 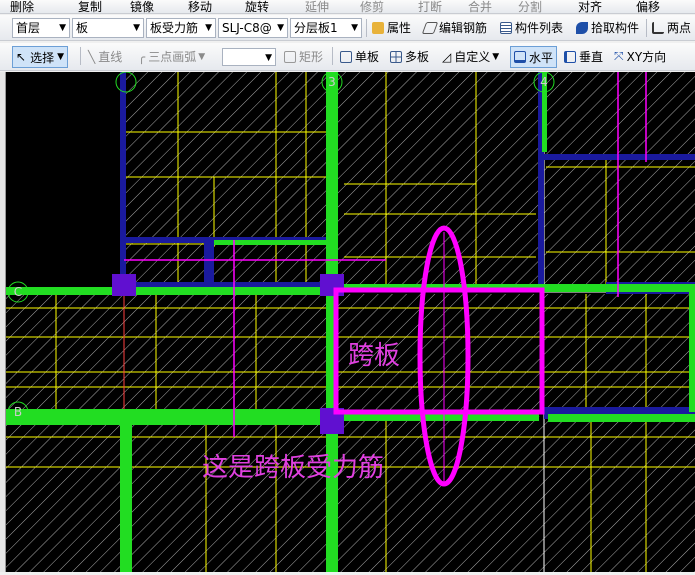 What do you see at coordinates (326, 28) in the screenshot?
I see `layer-select: 分层板1 ▼` at bounding box center [326, 28].